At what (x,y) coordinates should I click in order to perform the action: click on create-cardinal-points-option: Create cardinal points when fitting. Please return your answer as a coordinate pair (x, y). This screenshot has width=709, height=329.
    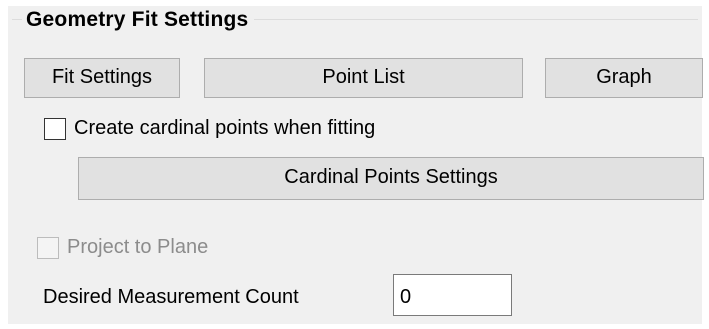
    Looking at the image, I should click on (209, 128).